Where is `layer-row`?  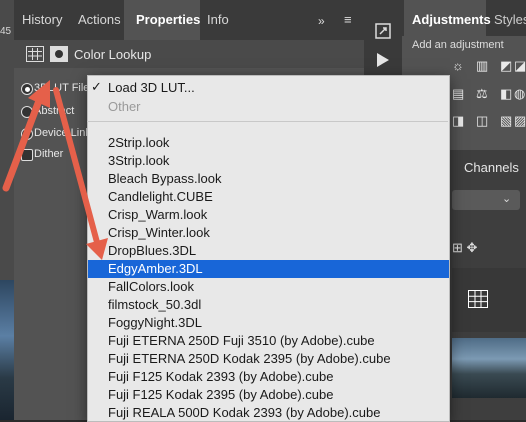
layer-row is located at coordinates (489, 300).